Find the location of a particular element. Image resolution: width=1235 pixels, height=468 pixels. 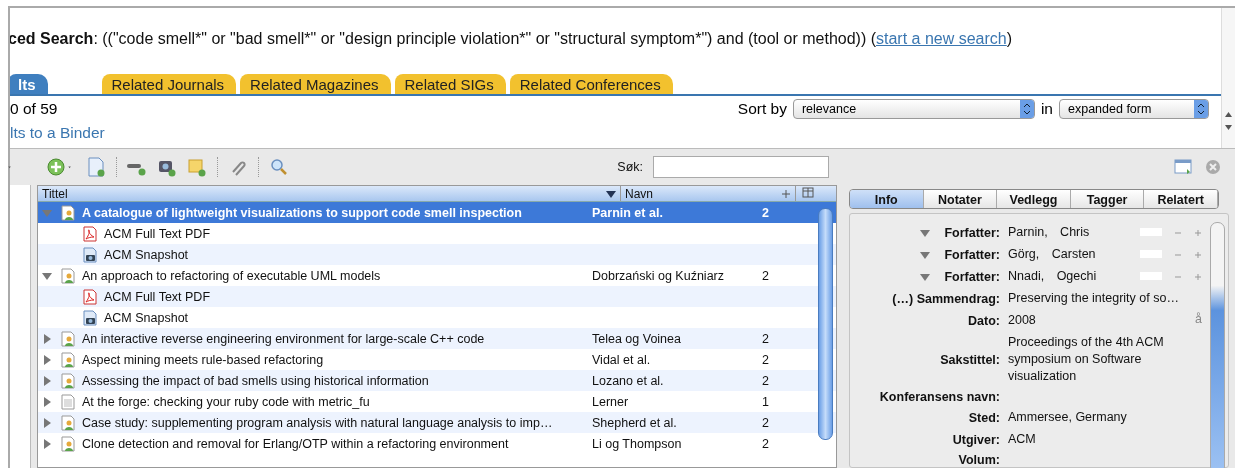

result-count: 0 of 59 is located at coordinates (34, 109).